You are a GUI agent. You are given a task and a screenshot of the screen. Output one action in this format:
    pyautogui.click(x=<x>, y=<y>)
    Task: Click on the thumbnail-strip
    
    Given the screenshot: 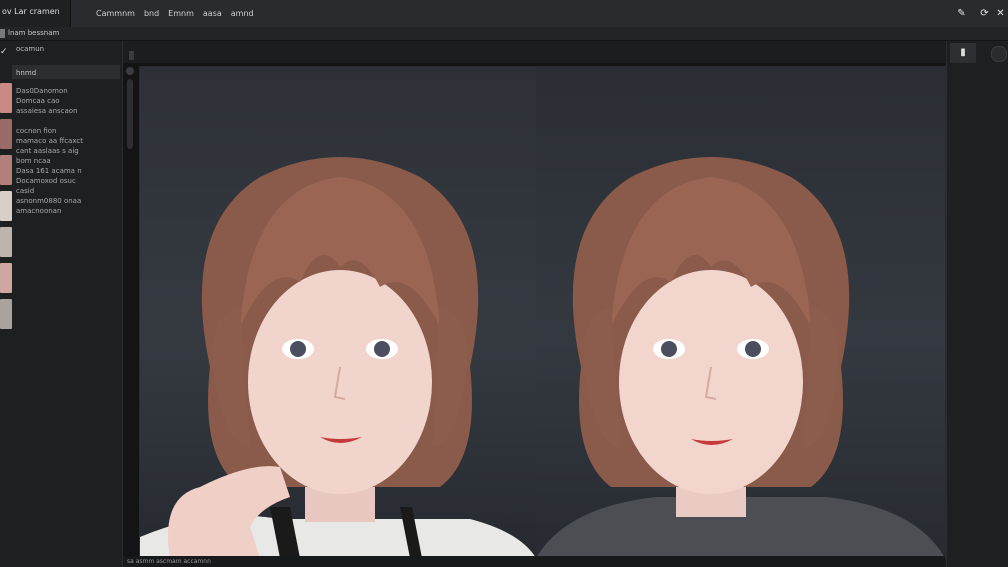 What is the action you would take?
    pyautogui.click(x=6, y=209)
    